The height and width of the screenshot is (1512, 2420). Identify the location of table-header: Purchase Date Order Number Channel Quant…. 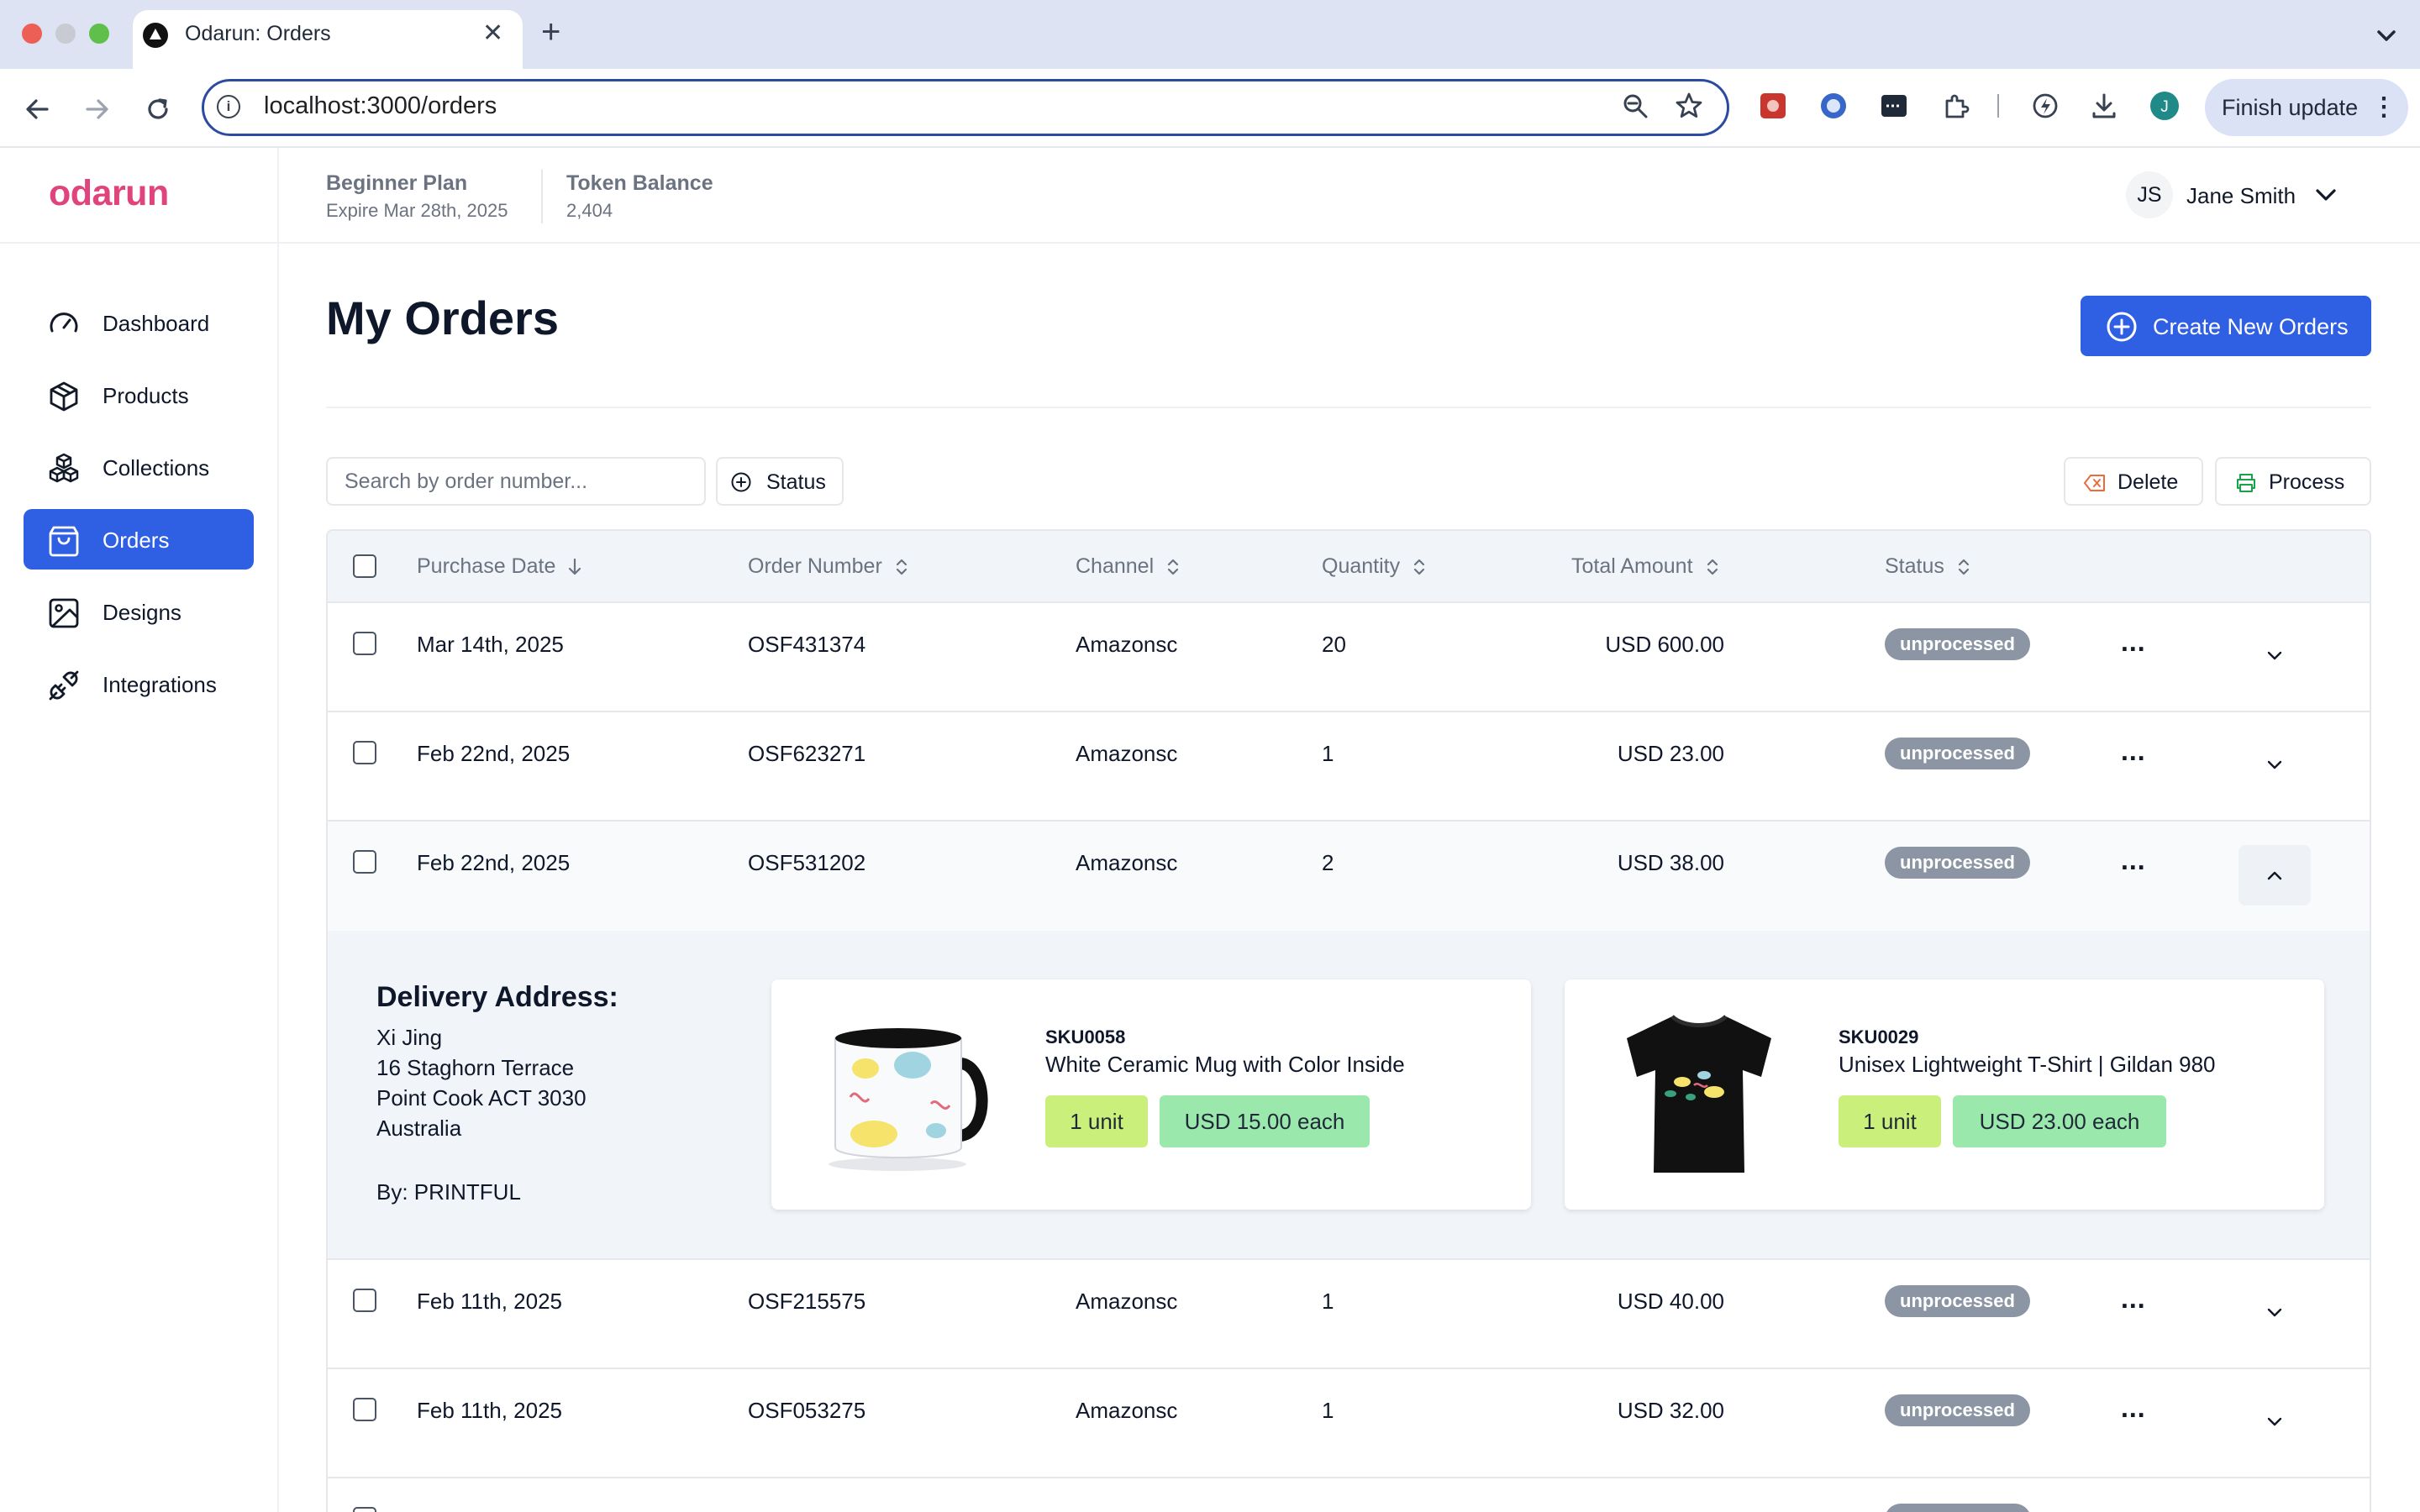
(1349, 567).